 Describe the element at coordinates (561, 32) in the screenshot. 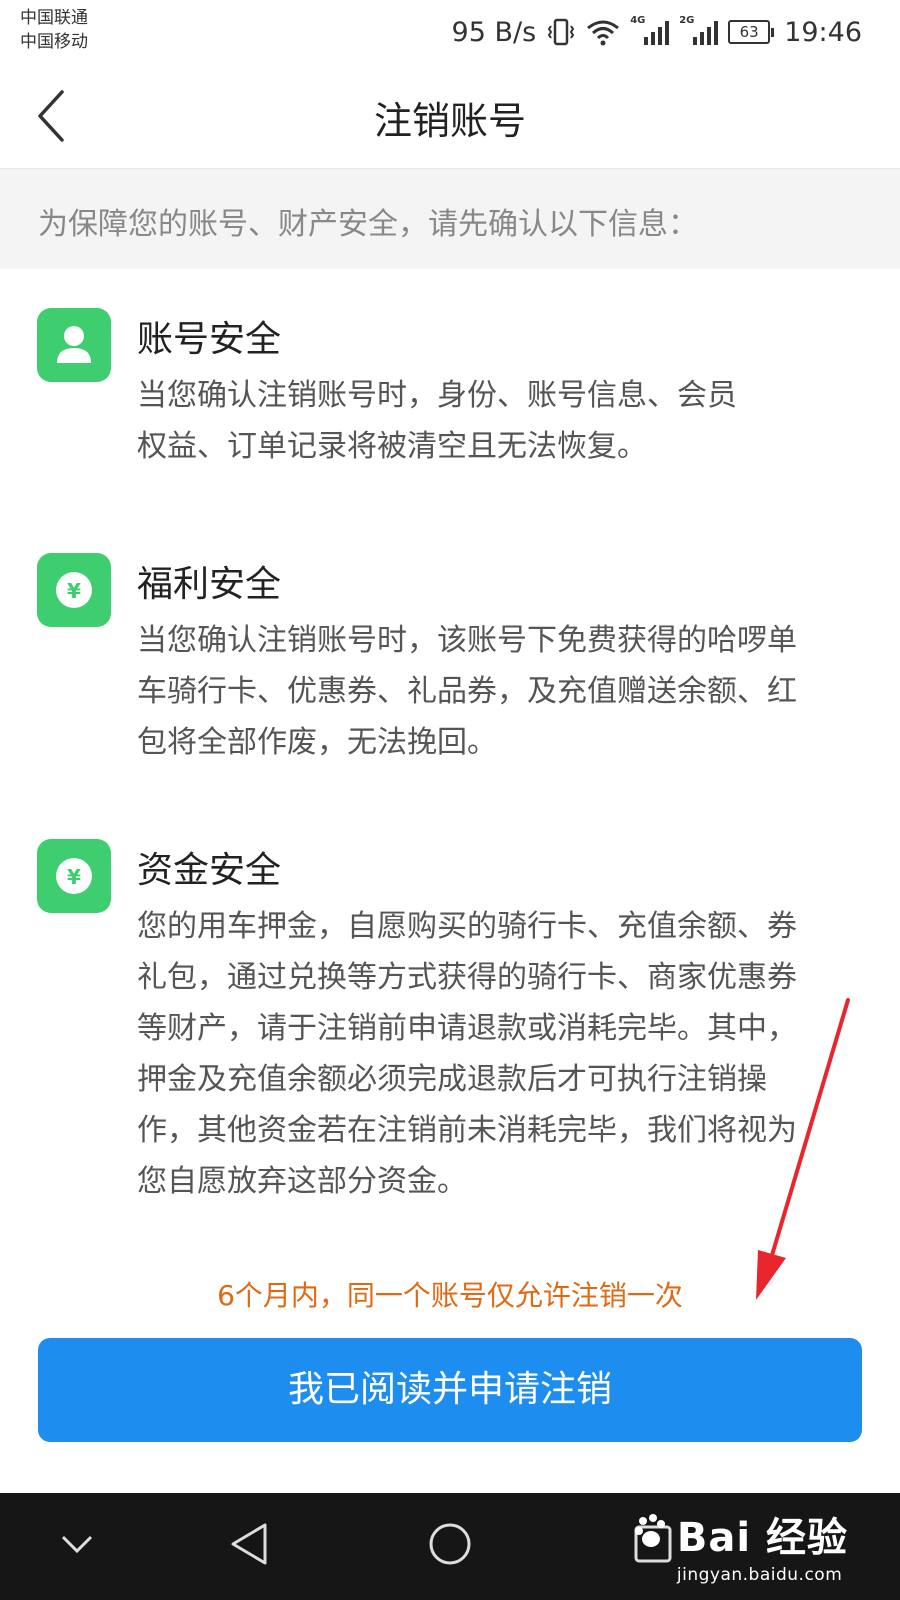

I see `vibrate-icon` at that location.